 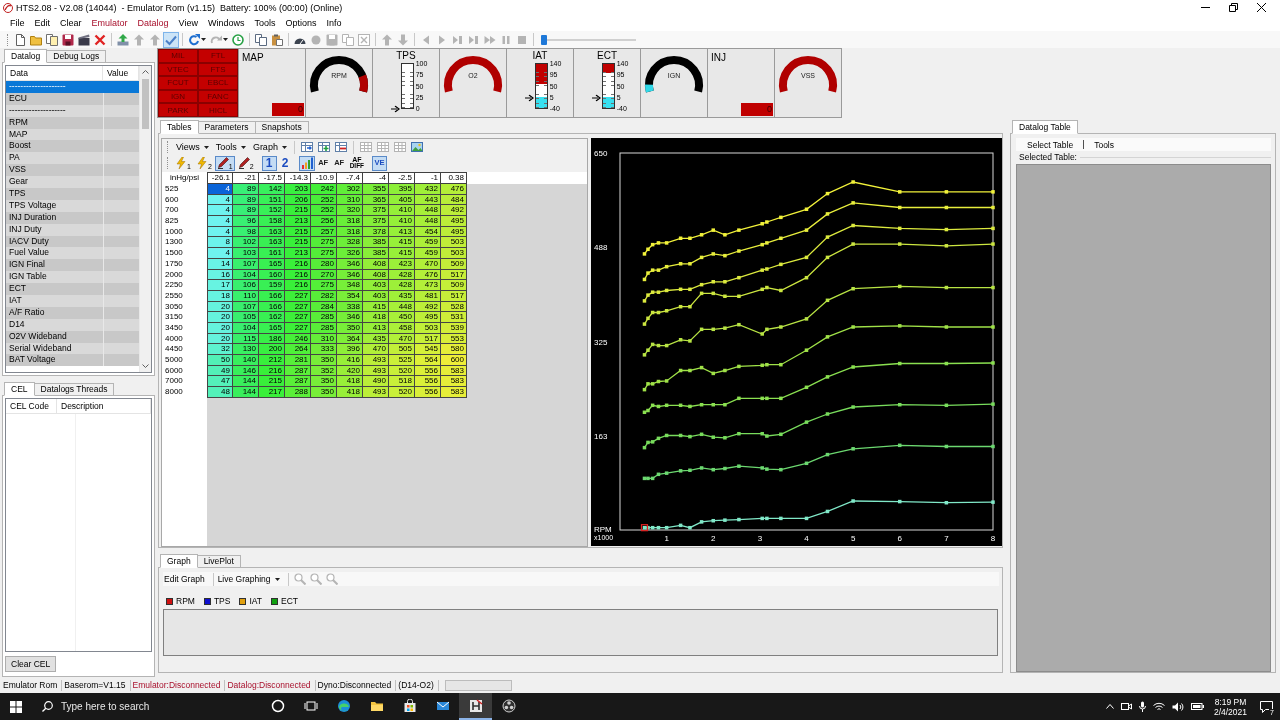 What do you see at coordinates (272, 392) in the screenshot?
I see `table-cell: 217` at bounding box center [272, 392].